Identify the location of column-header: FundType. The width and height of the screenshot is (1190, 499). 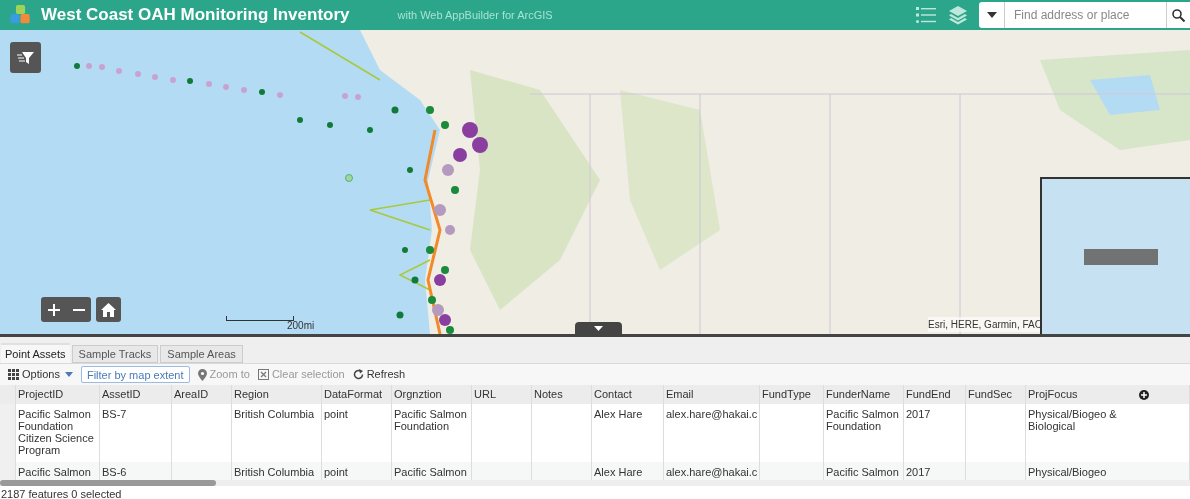
(792, 394).